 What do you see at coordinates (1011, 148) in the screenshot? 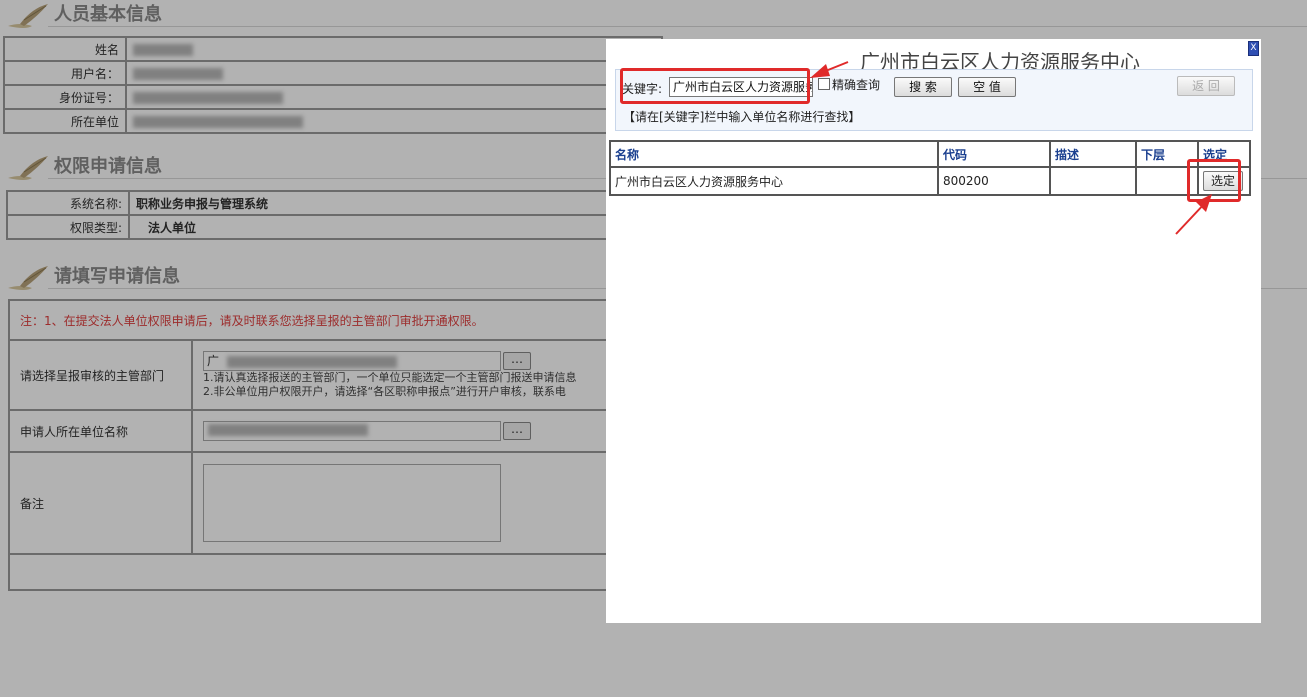
I see `annotation-arrows` at bounding box center [1011, 148].